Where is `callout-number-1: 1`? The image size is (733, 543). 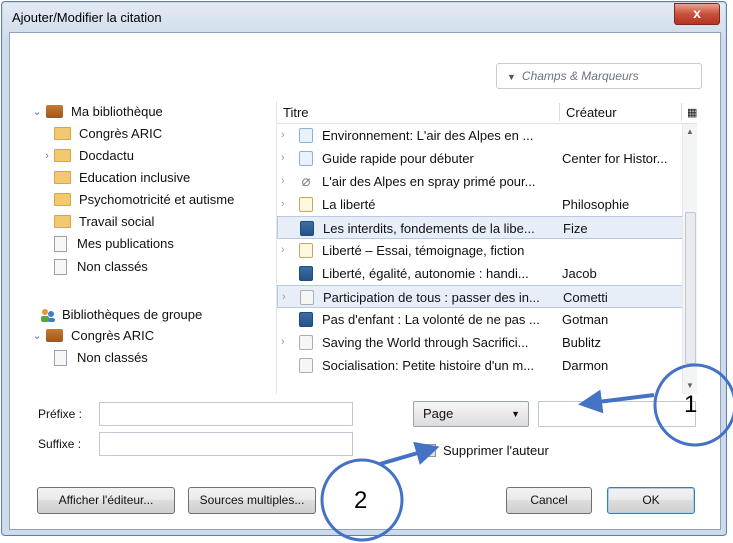 callout-number-1: 1 is located at coordinates (691, 404).